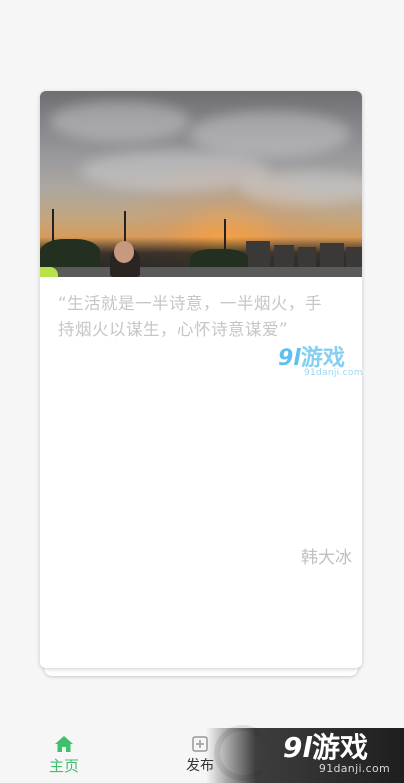  Describe the element at coordinates (354, 768) in the screenshot. I see `watermark-bottom-domain: 91danji.com` at that location.